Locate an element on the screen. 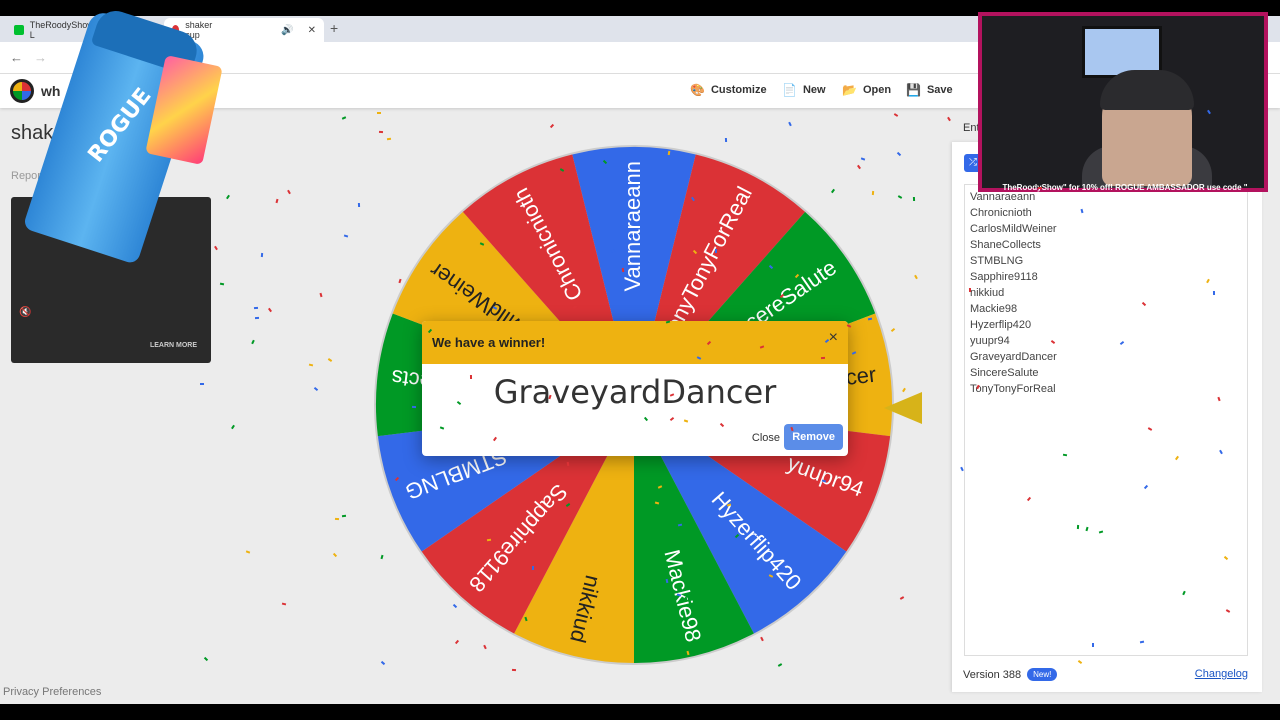  customize-button: 🎨 Customize is located at coordinates (728, 90).